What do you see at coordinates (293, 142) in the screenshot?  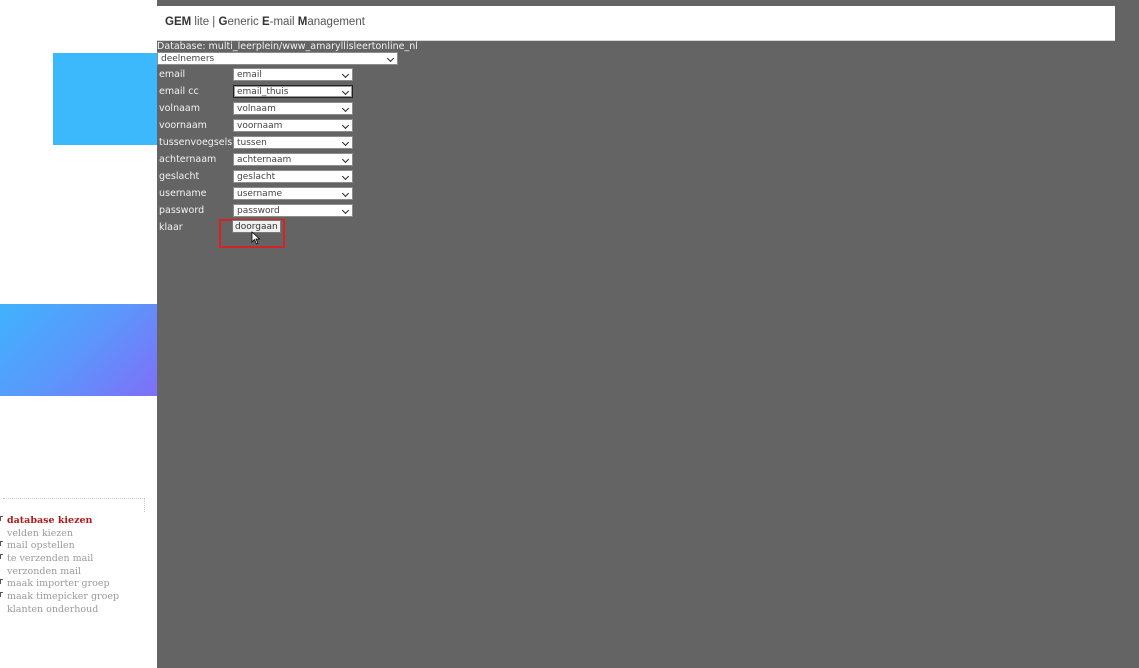 I see `field-select-tussenvoegsels: tussen` at bounding box center [293, 142].